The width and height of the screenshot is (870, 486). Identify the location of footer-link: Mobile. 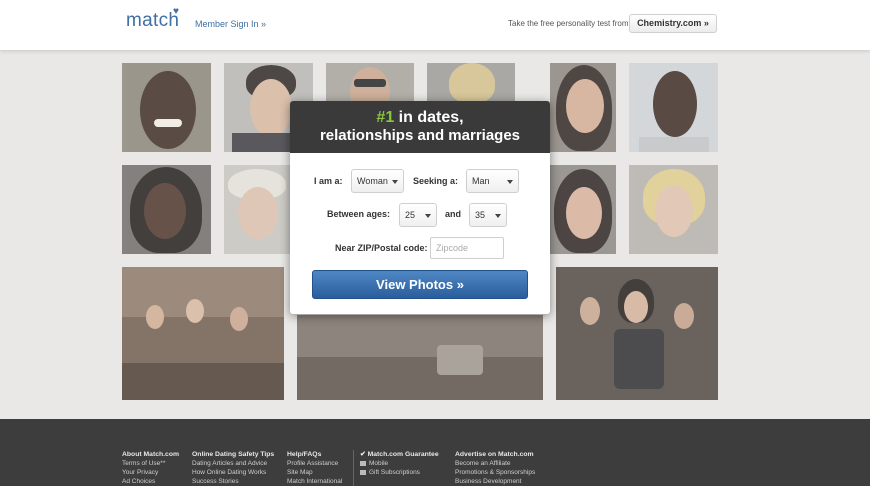
(399, 463).